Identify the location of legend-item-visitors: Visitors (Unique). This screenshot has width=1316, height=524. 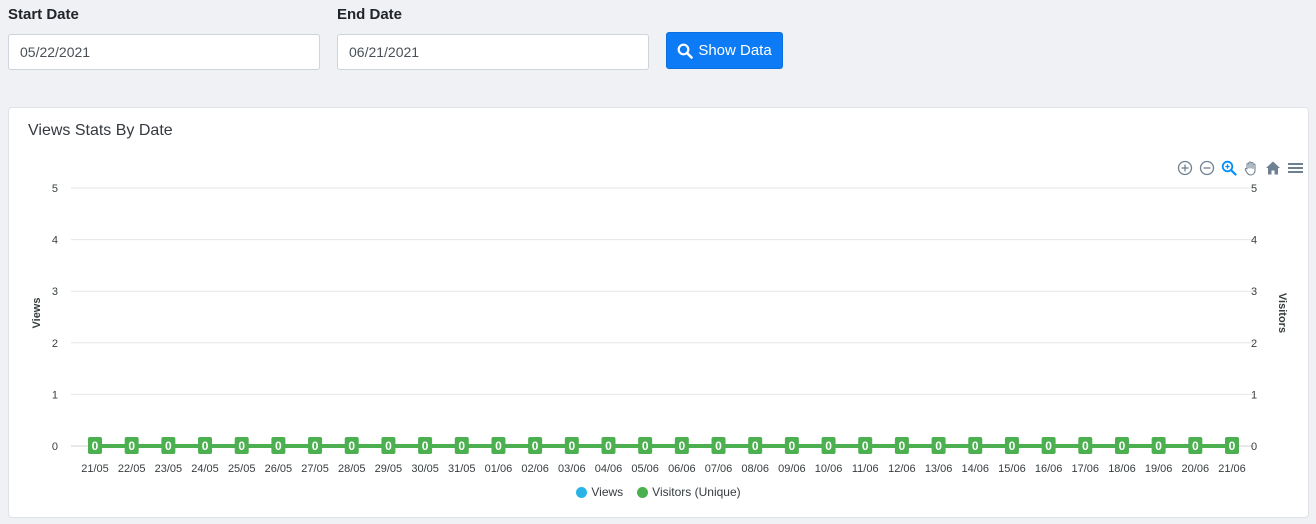
(689, 492).